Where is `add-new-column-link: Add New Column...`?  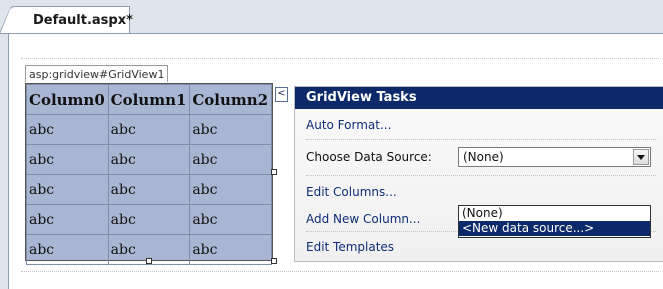
add-new-column-link: Add New Column... is located at coordinates (363, 219).